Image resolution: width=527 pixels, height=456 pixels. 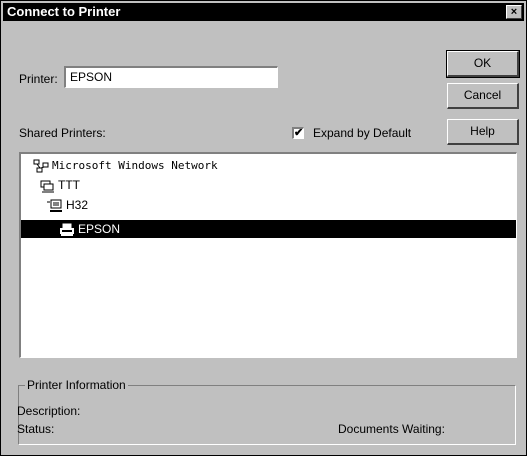 I want to click on help-button: Help, so click(x=483, y=132).